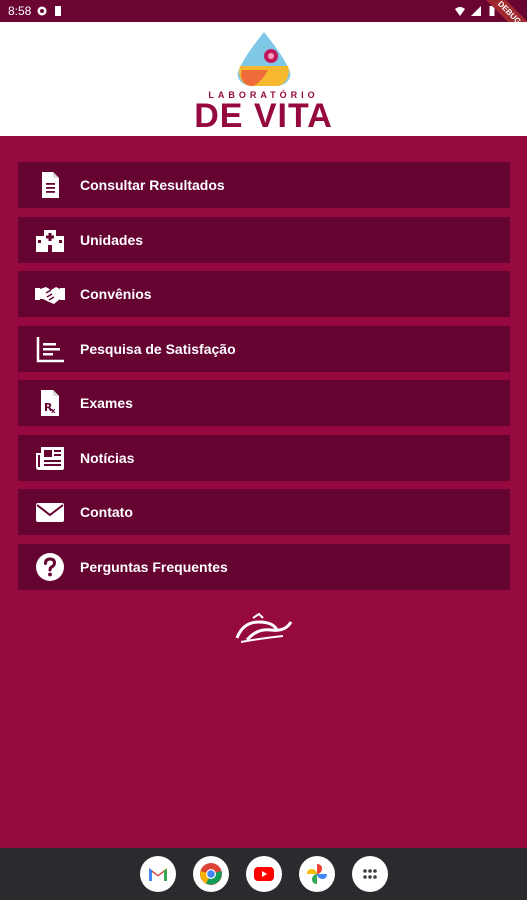 This screenshot has height=900, width=527. Describe the element at coordinates (112, 239) in the screenshot. I see `menu-item-label: Unidades` at that location.